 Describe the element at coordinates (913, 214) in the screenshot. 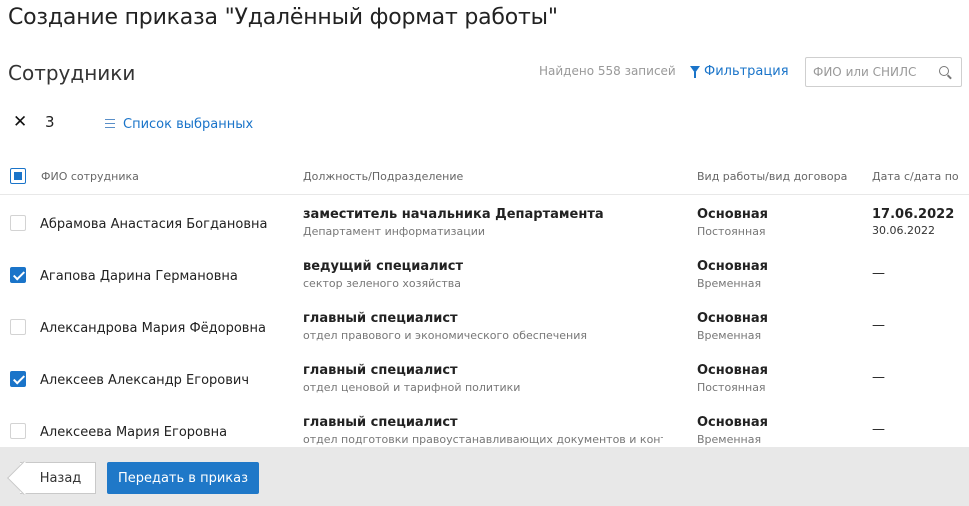

I see `date-from: 17.06.2022` at that location.